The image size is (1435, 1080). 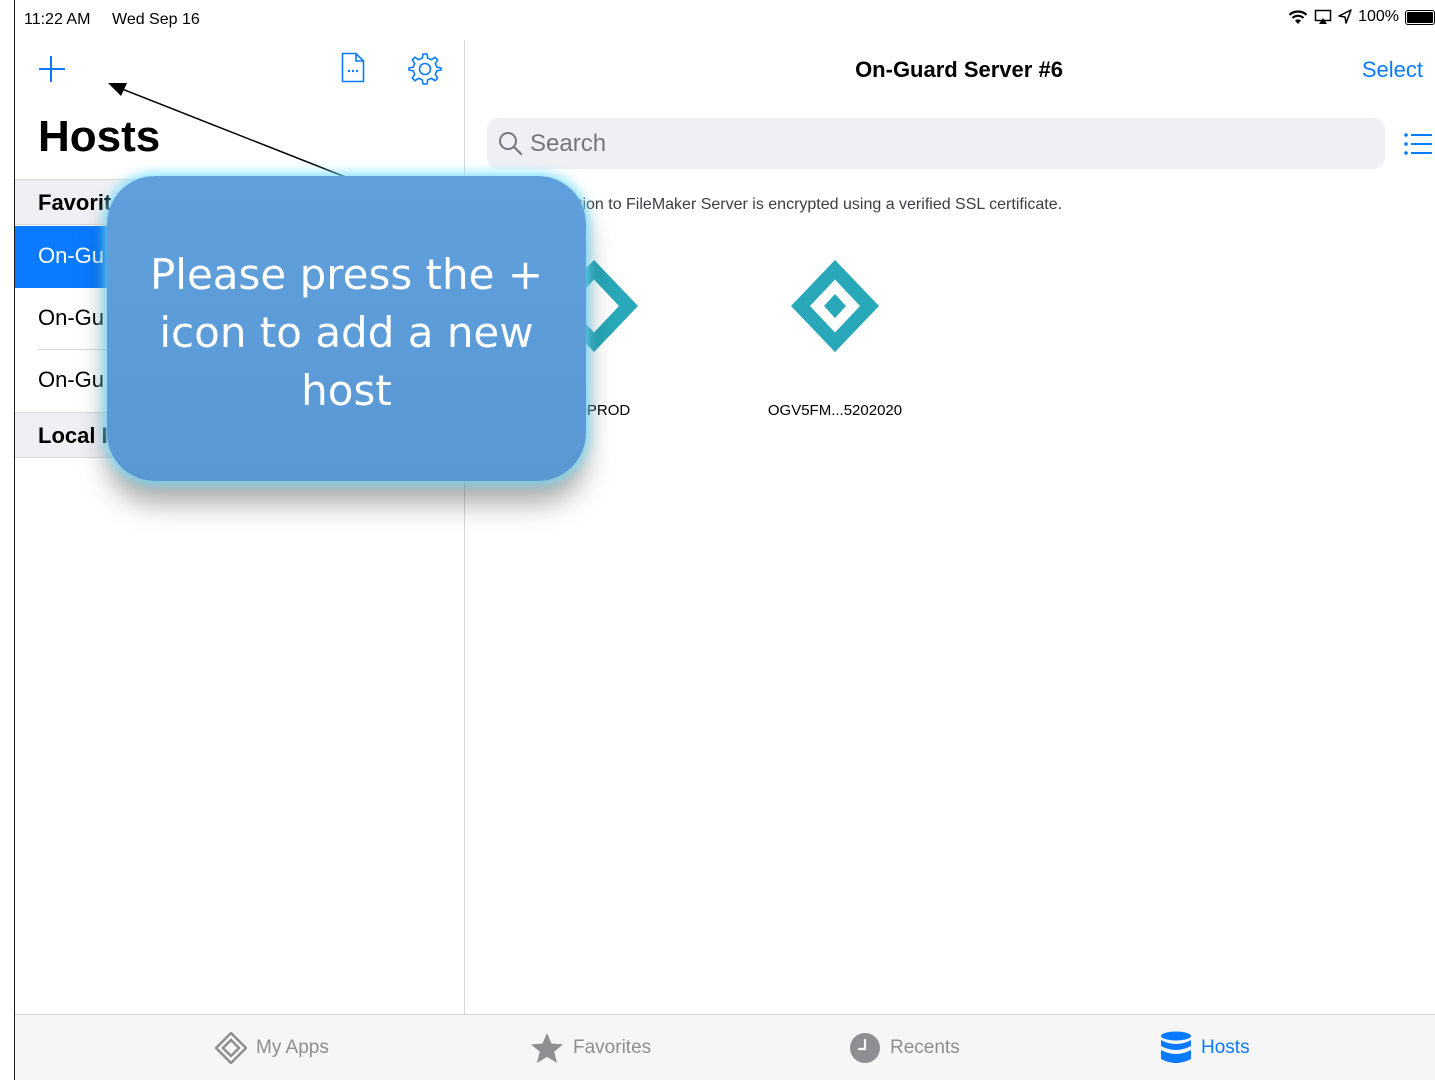 I want to click on section-header-label: Local I, so click(x=73, y=435).